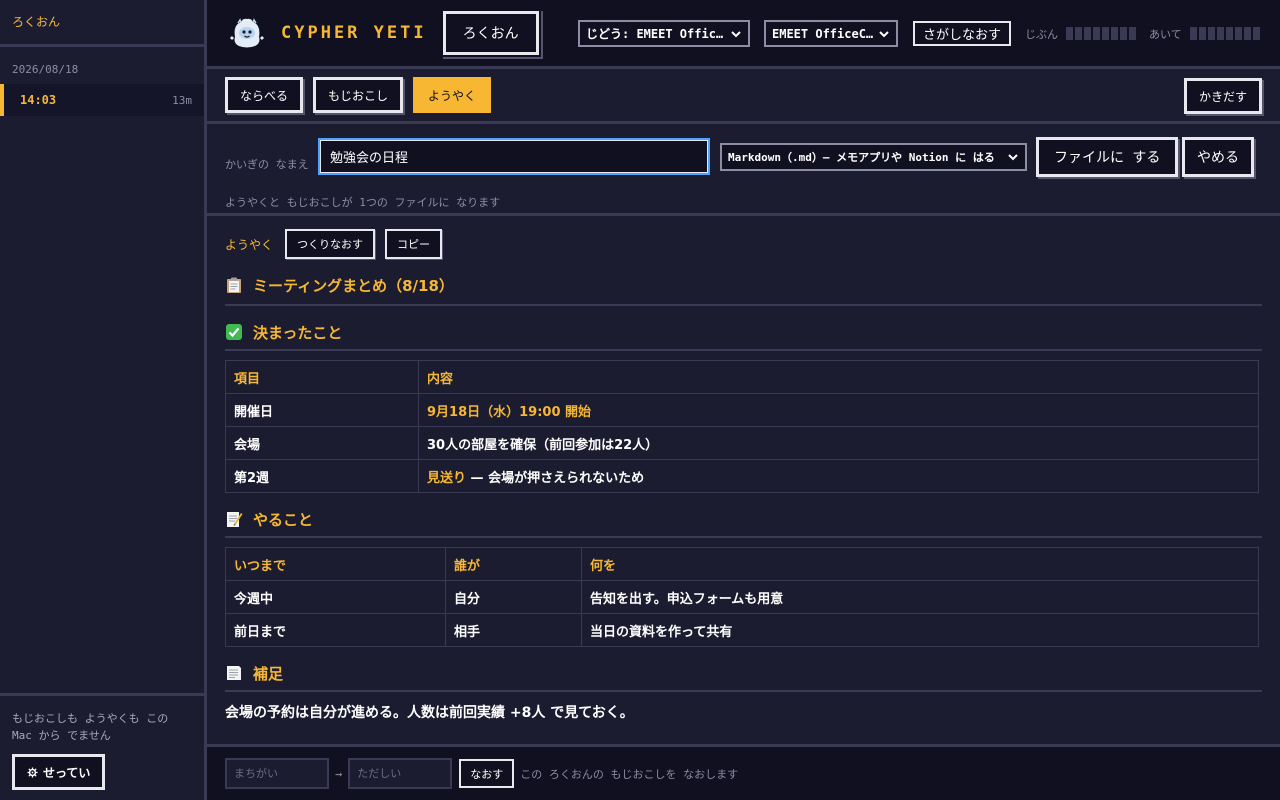 Image resolution: width=1280 pixels, height=800 pixels. I want to click on table-header-row: 項目 内容, so click(742, 377).